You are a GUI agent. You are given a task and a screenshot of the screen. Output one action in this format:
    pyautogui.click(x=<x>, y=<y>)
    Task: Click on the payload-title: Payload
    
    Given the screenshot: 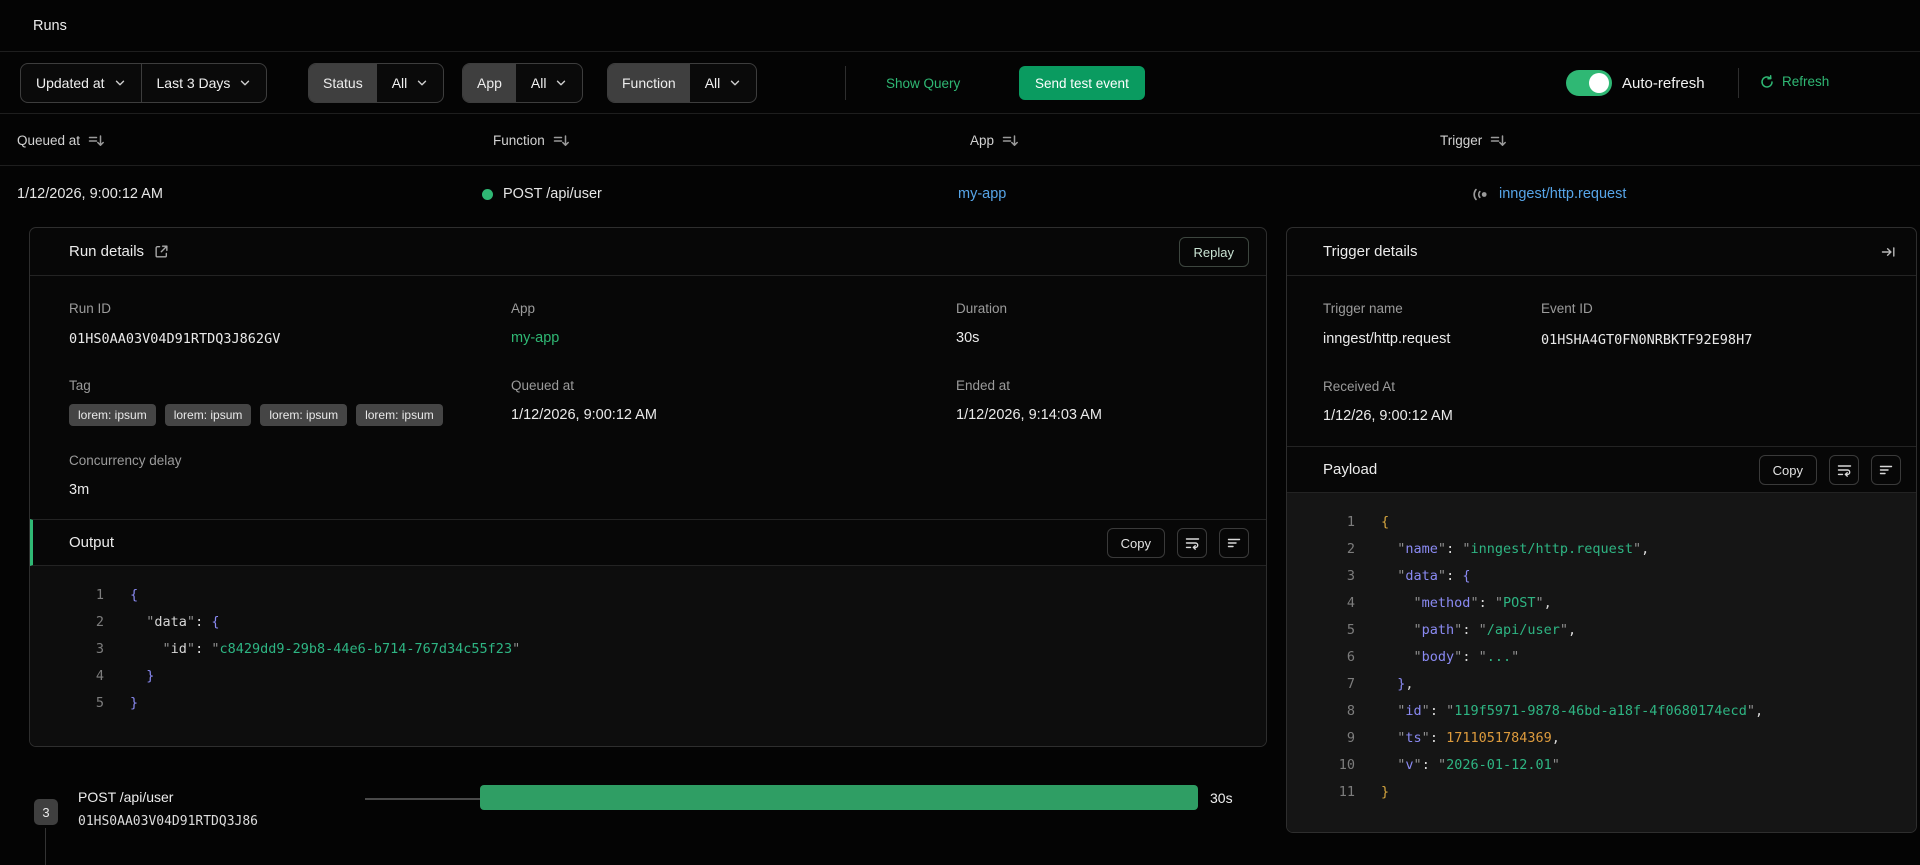 What is the action you would take?
    pyautogui.click(x=1350, y=469)
    